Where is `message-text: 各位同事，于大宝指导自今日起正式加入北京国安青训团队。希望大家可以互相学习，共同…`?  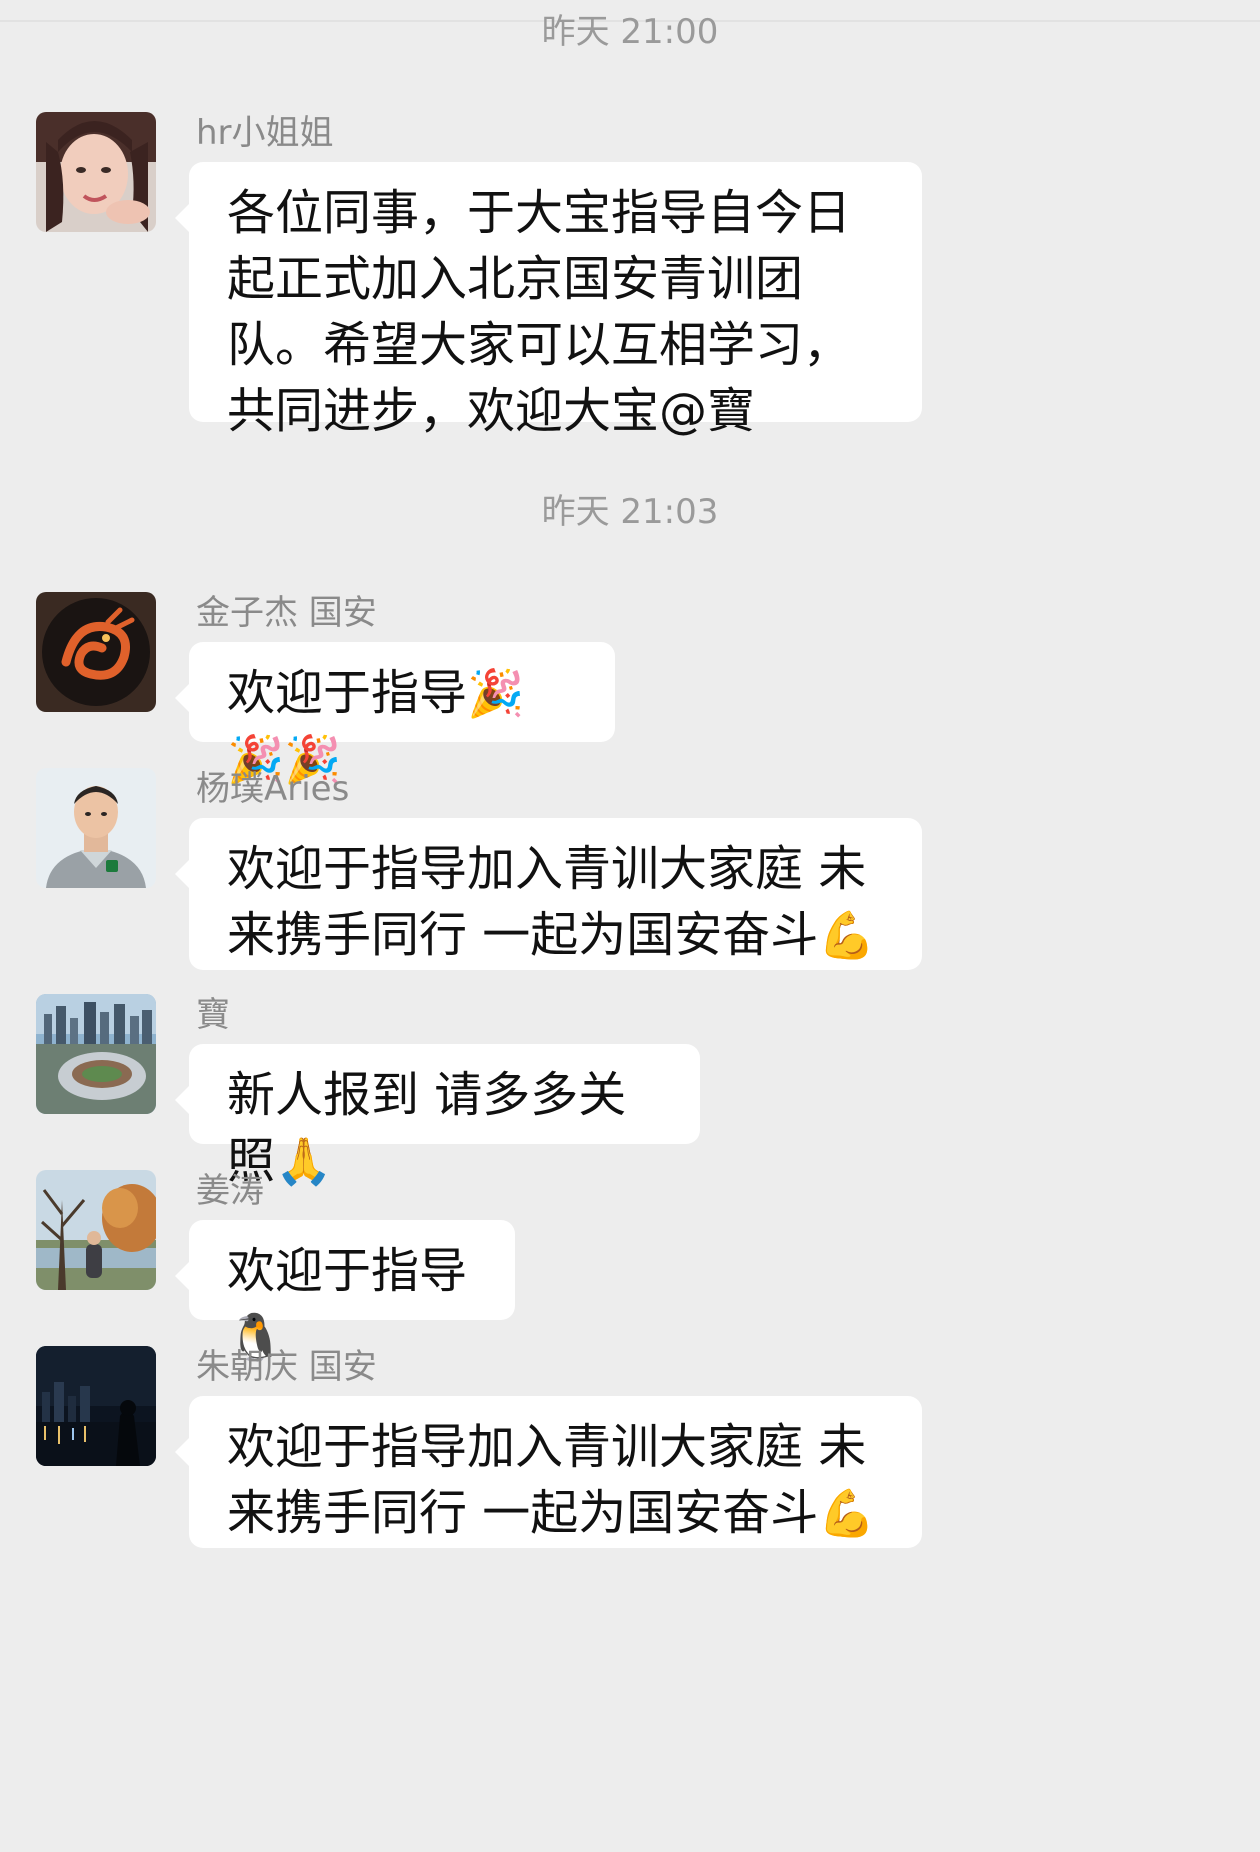 message-text: 各位同事，于大宝指导自今日起正式加入北京国安青训团队。希望大家可以互相学习，共同… is located at coordinates (539, 312).